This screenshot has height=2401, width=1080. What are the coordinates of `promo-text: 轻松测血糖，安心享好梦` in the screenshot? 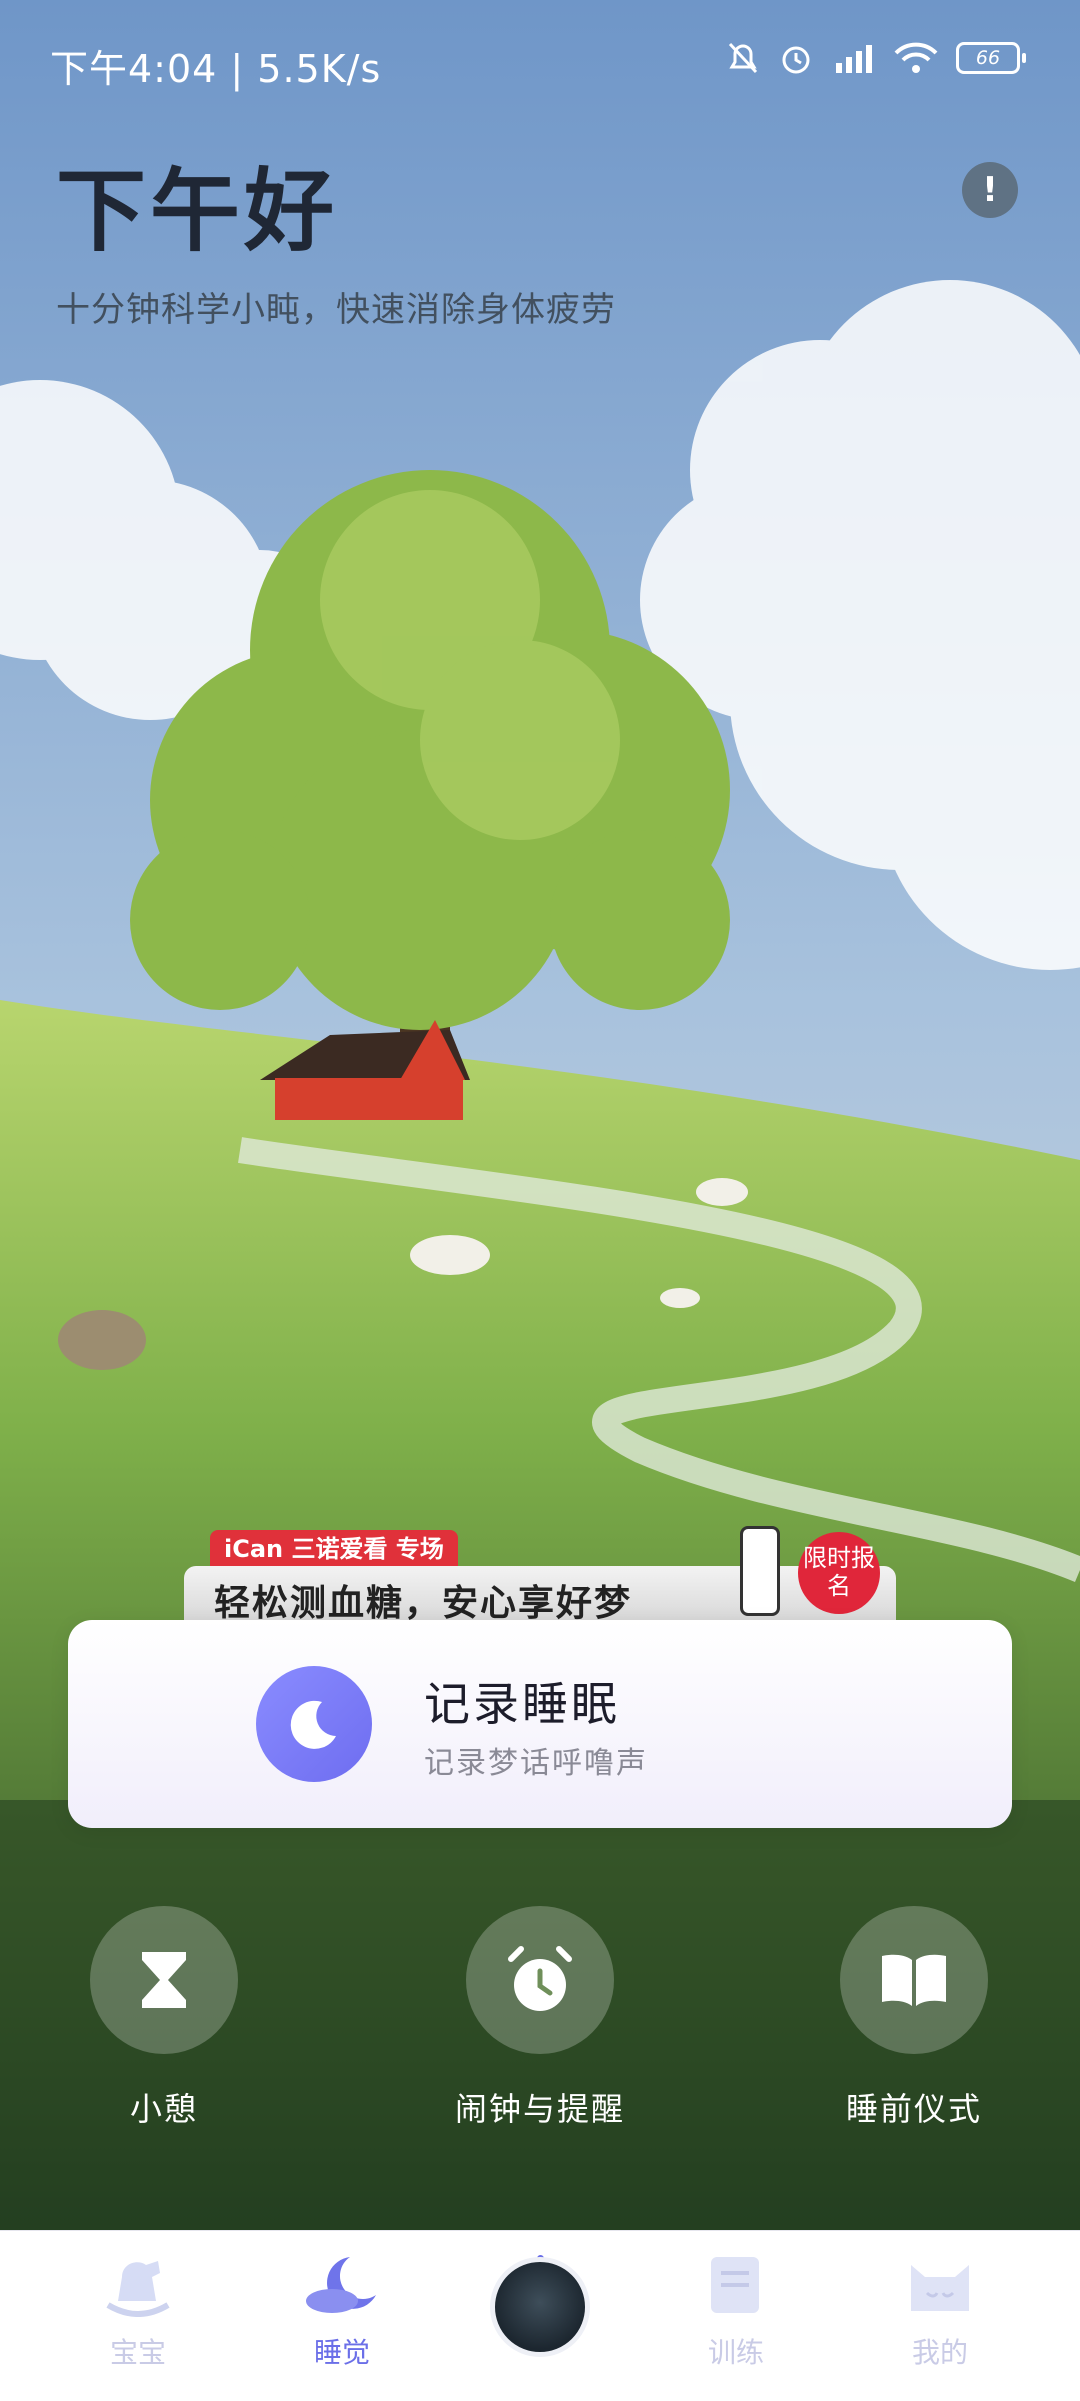 It's located at (423, 1603).